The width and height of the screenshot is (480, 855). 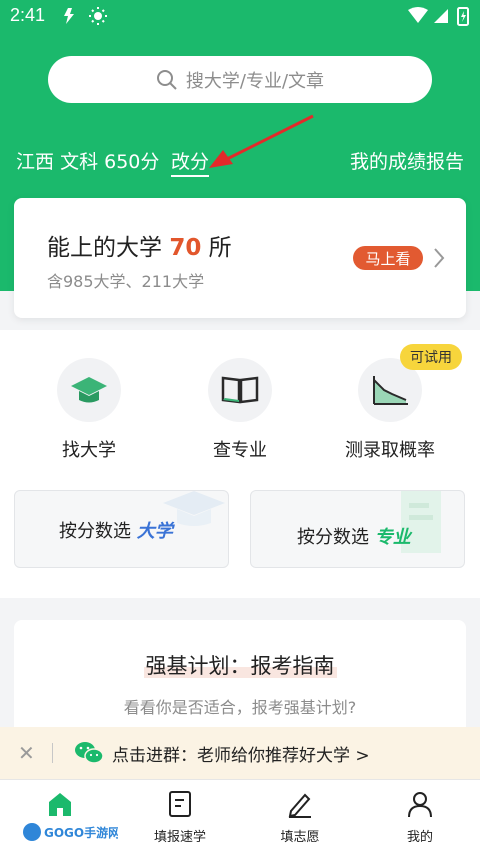 I want to click on track: 文科, so click(x=79, y=162).